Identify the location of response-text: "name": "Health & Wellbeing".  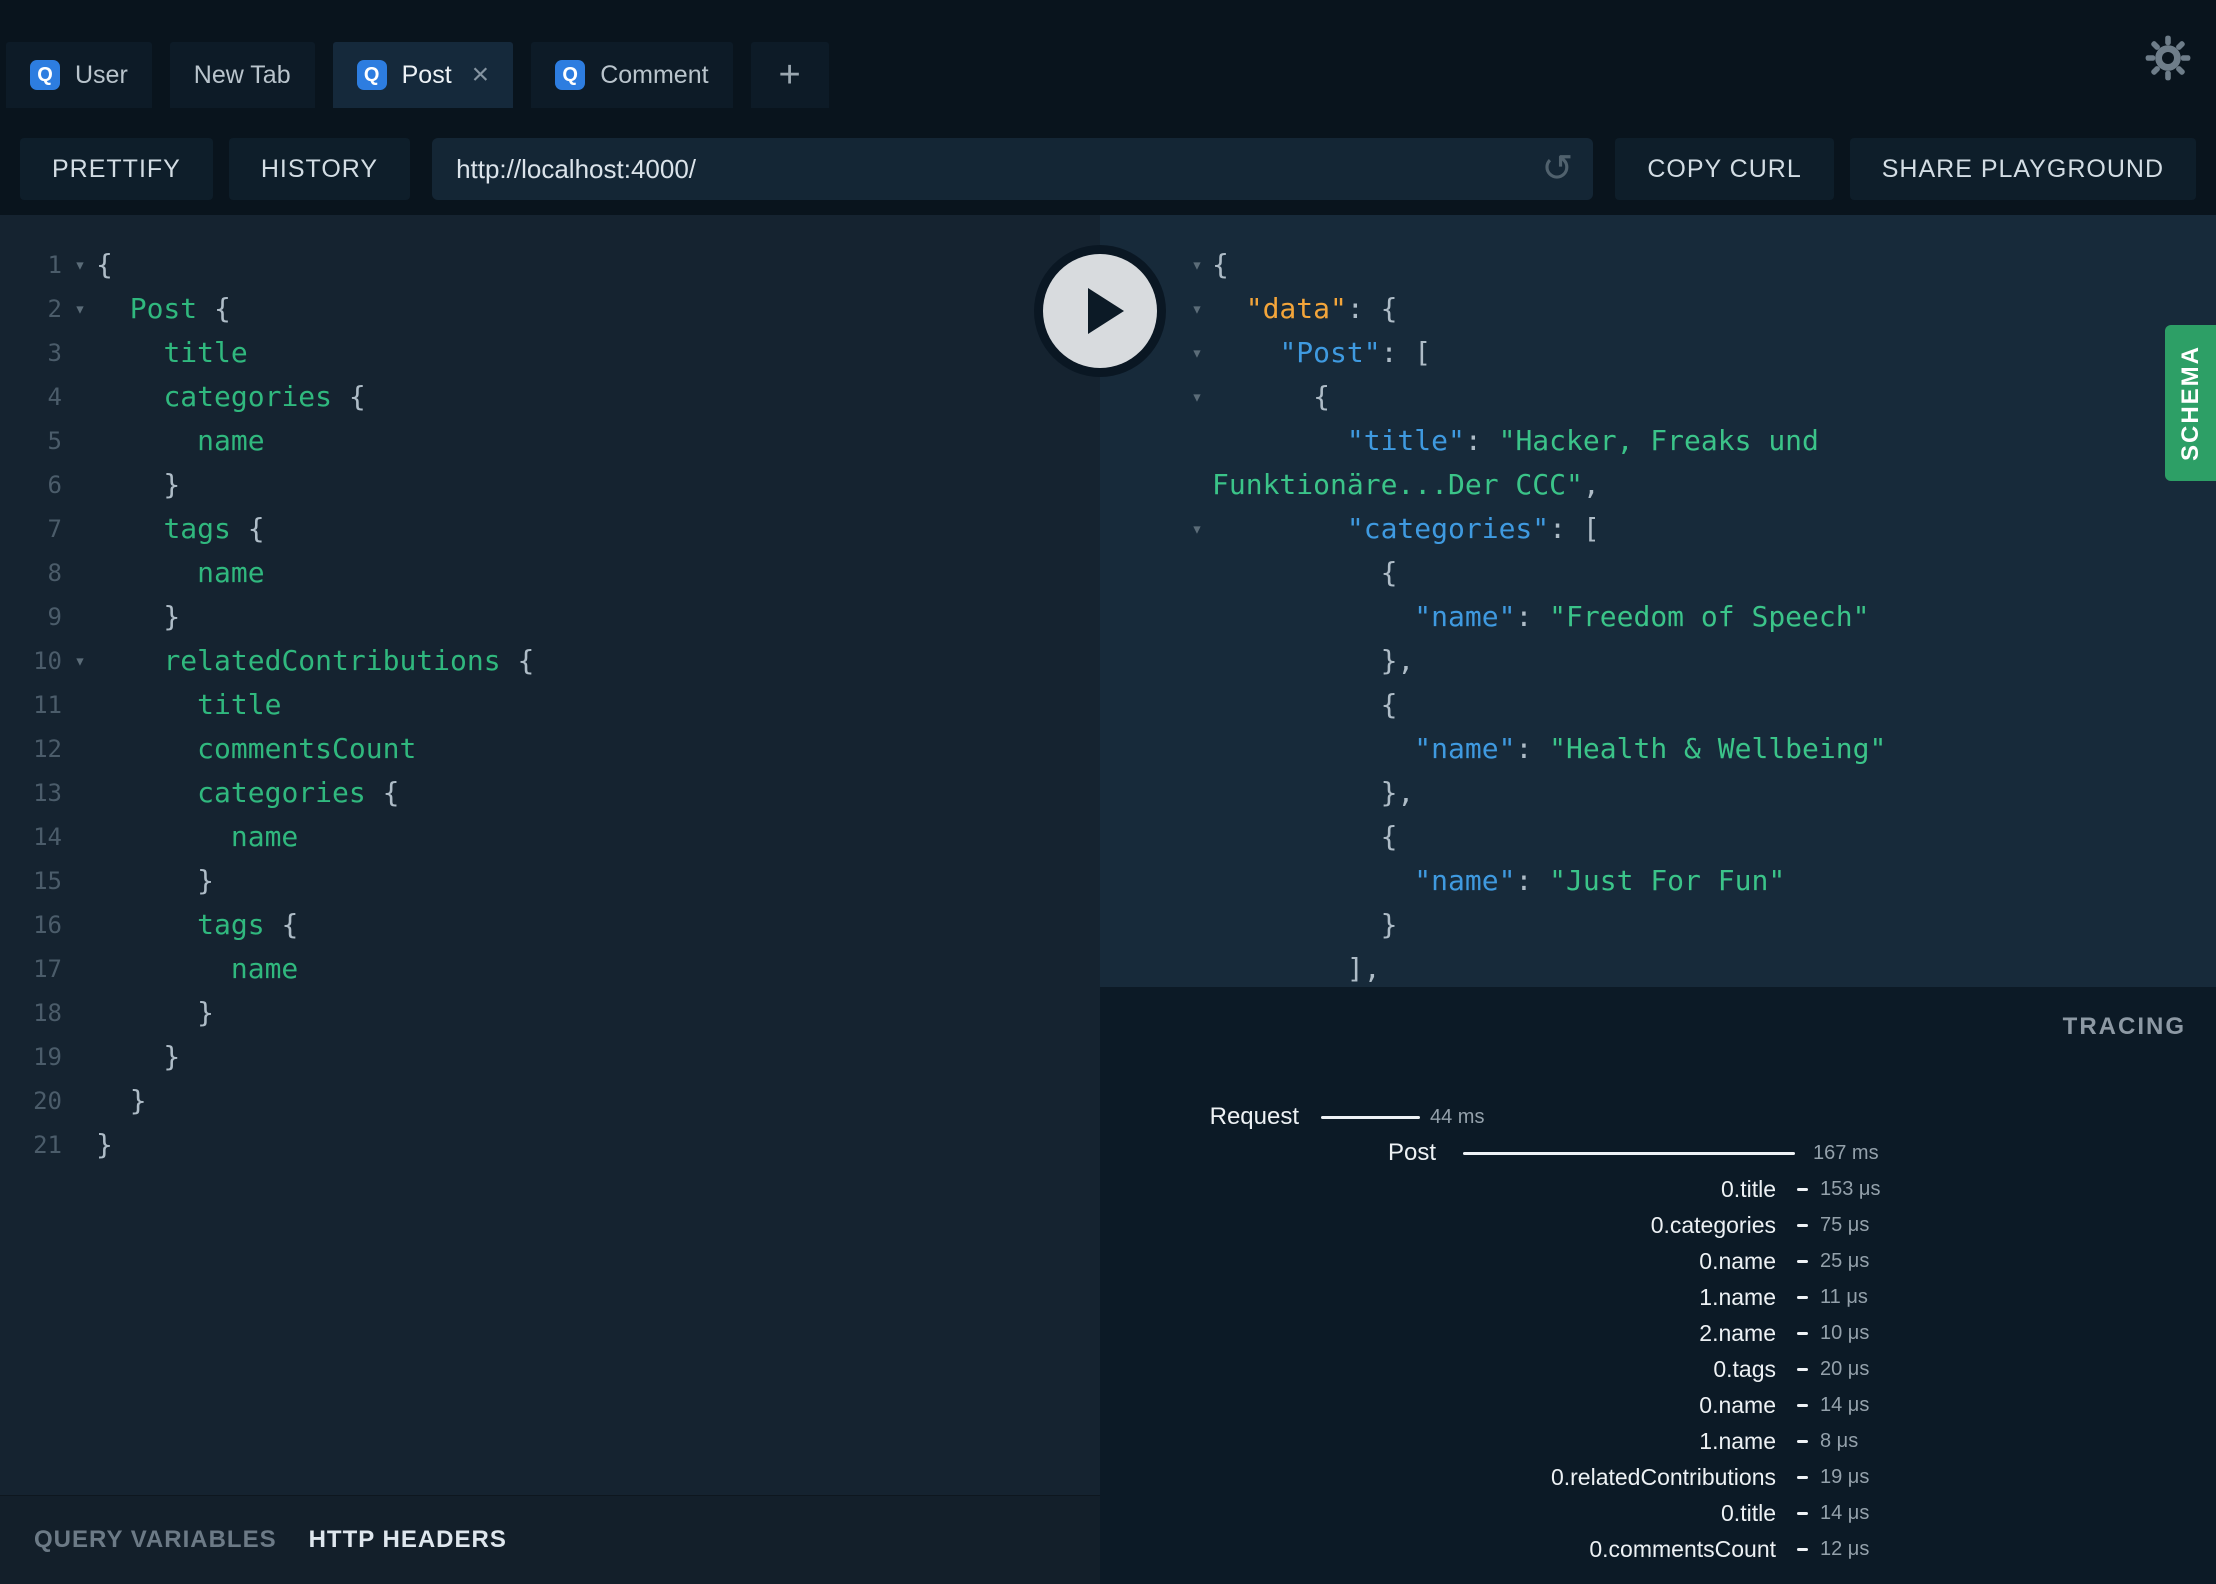
(1650, 748).